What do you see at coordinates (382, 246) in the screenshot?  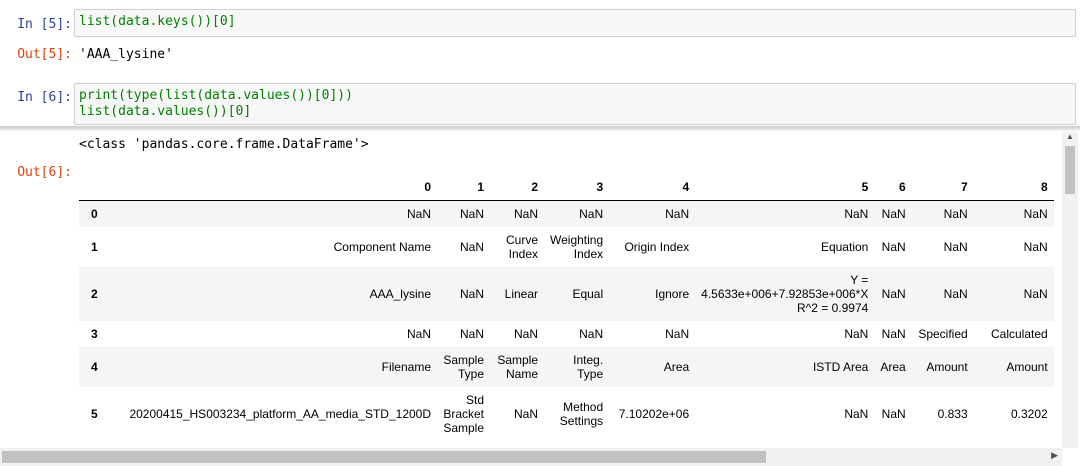 I see `table-cell: Component Name` at bounding box center [382, 246].